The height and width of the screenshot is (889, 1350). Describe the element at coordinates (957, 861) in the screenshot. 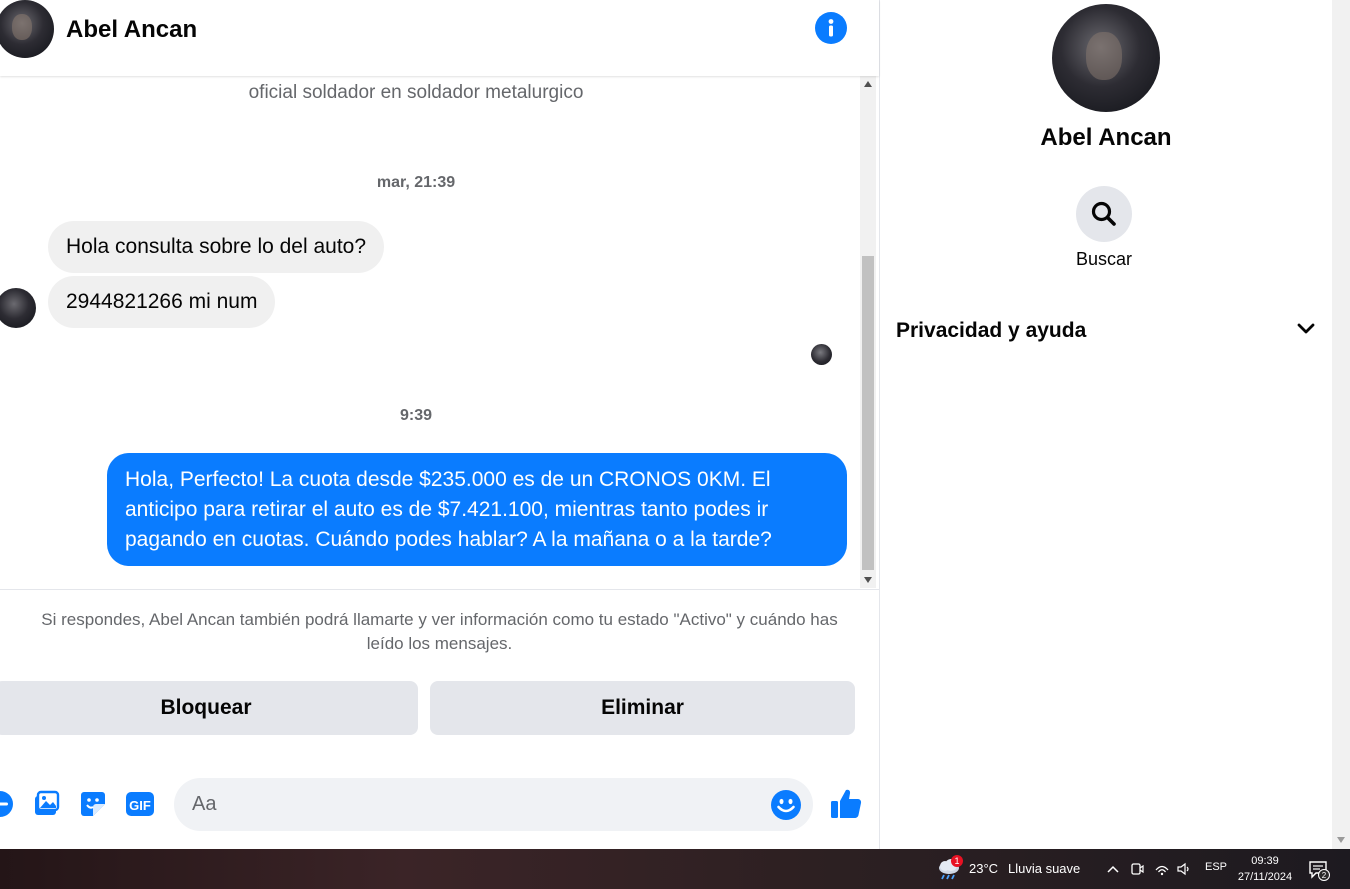

I see `weather-alert-badge: 1` at that location.